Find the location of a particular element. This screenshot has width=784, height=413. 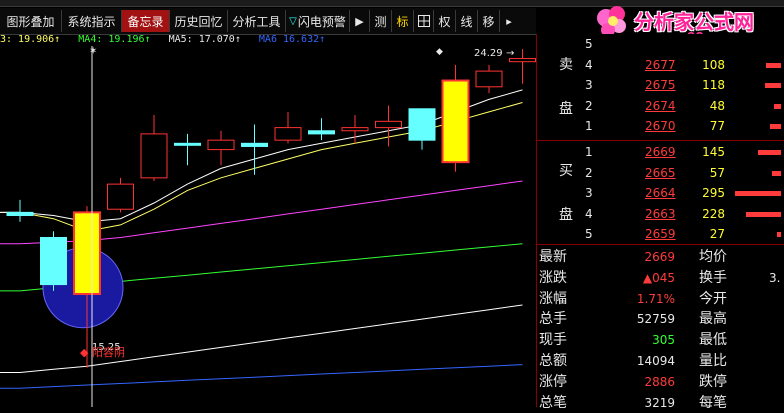

measure-button: 测 is located at coordinates (381, 21).